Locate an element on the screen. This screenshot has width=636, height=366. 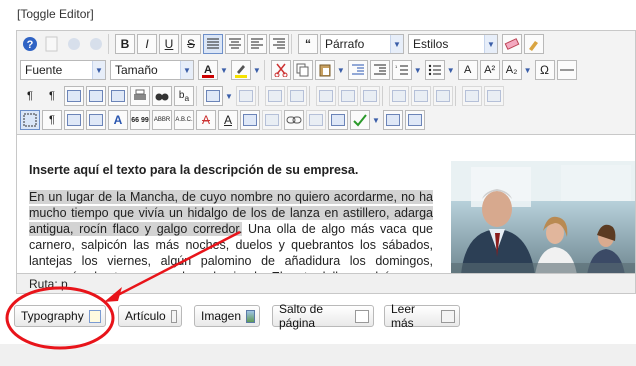
fullscreen-icon is located at coordinates (74, 96).